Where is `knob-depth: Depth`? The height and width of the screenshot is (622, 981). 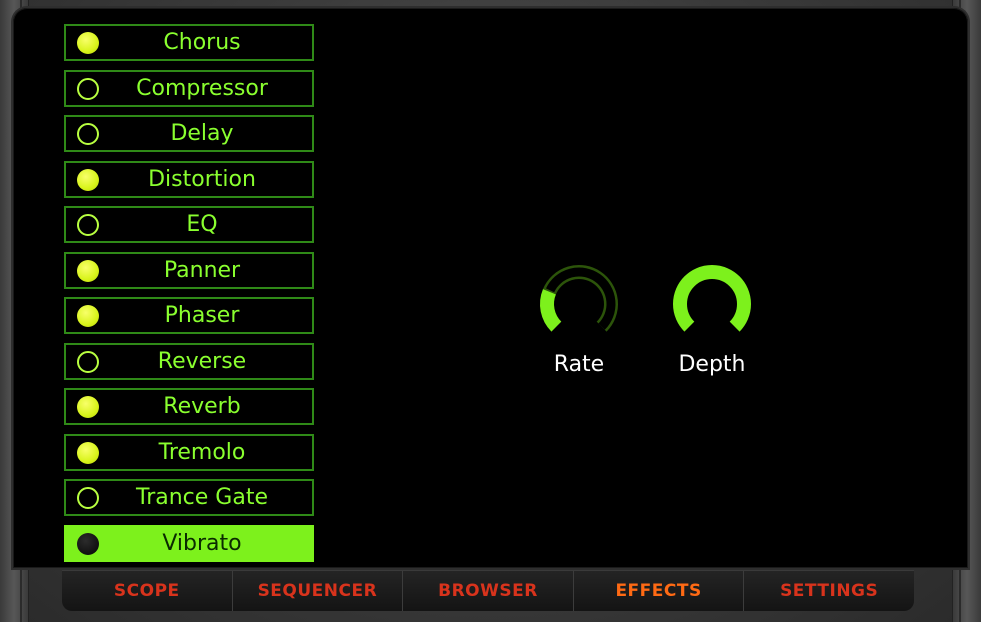 knob-depth: Depth is located at coordinates (712, 319).